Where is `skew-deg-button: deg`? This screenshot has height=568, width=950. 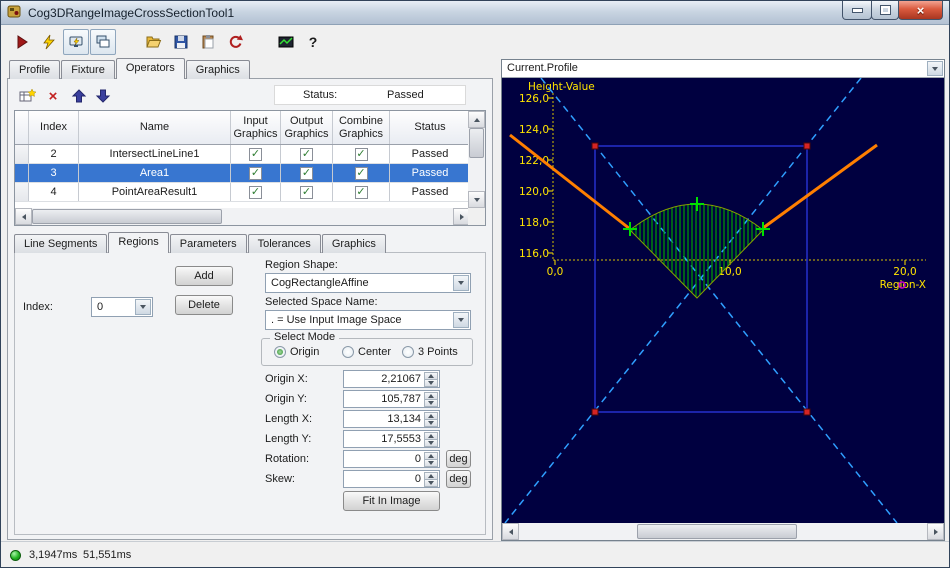
skew-deg-button: deg is located at coordinates (458, 479).